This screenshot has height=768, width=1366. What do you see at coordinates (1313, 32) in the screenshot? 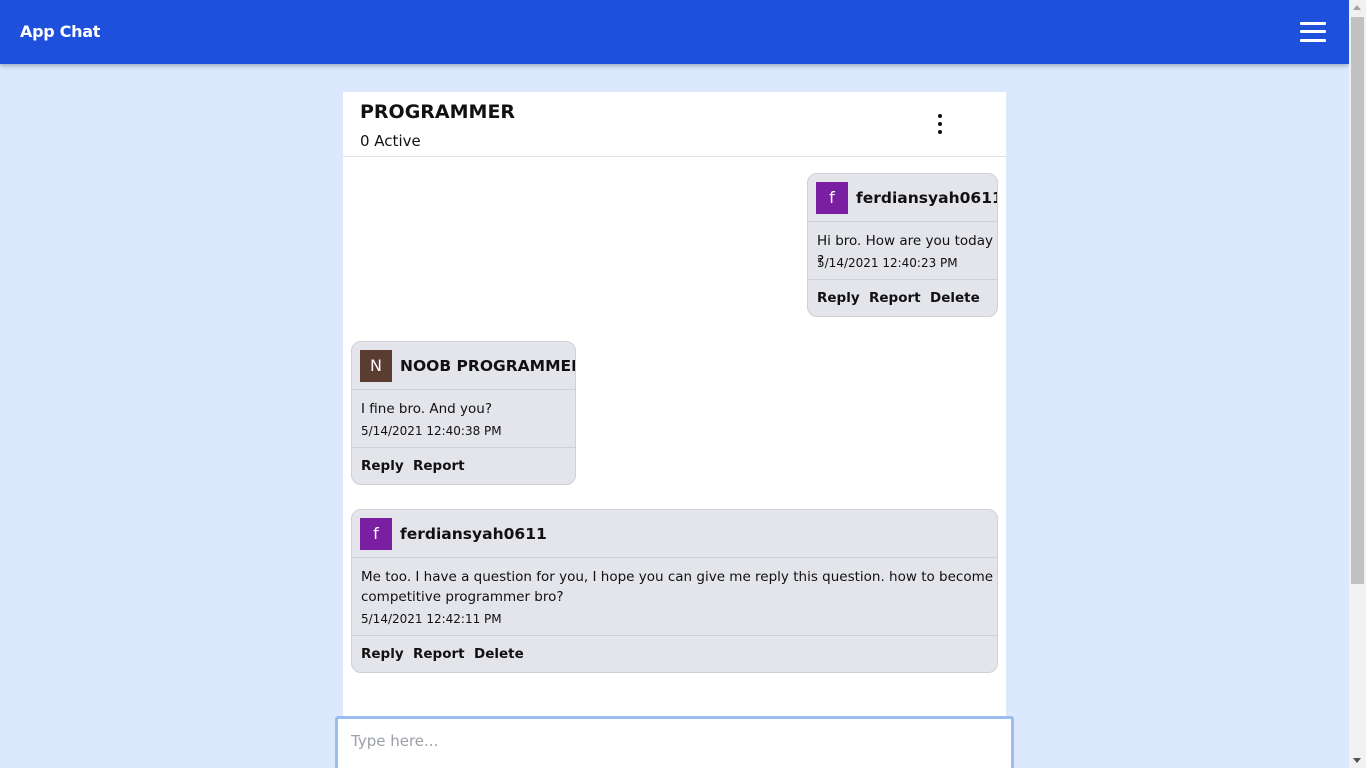
I see `hamburger-icon` at bounding box center [1313, 32].